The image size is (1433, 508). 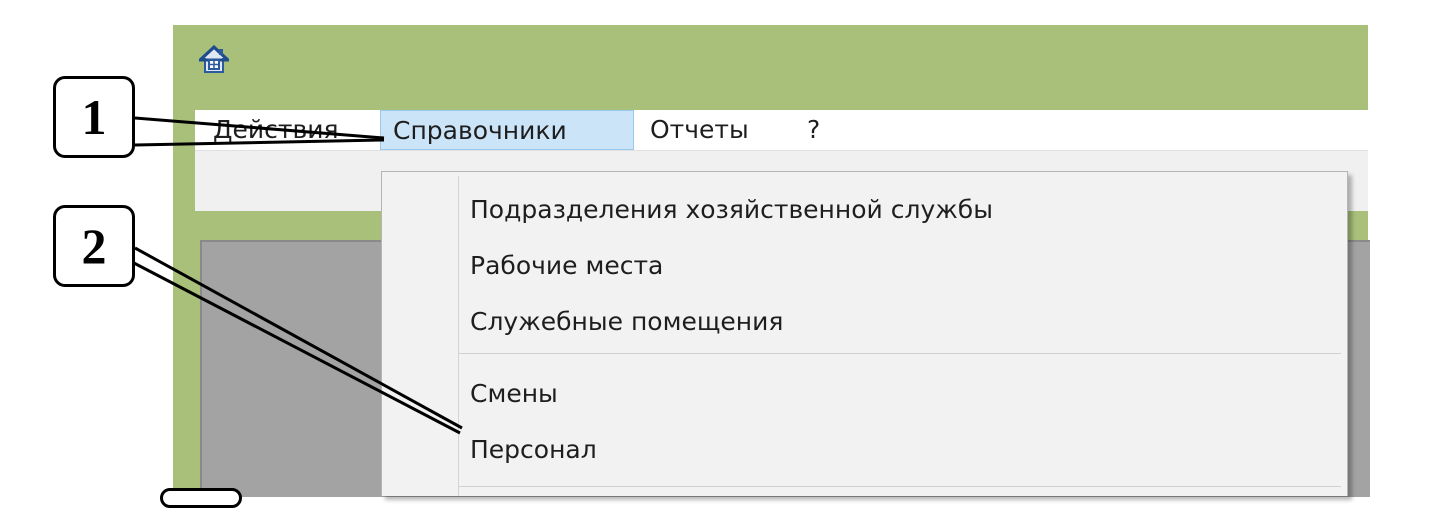 What do you see at coordinates (514, 394) in the screenshot?
I see `menu-item-shifts: Смены` at bounding box center [514, 394].